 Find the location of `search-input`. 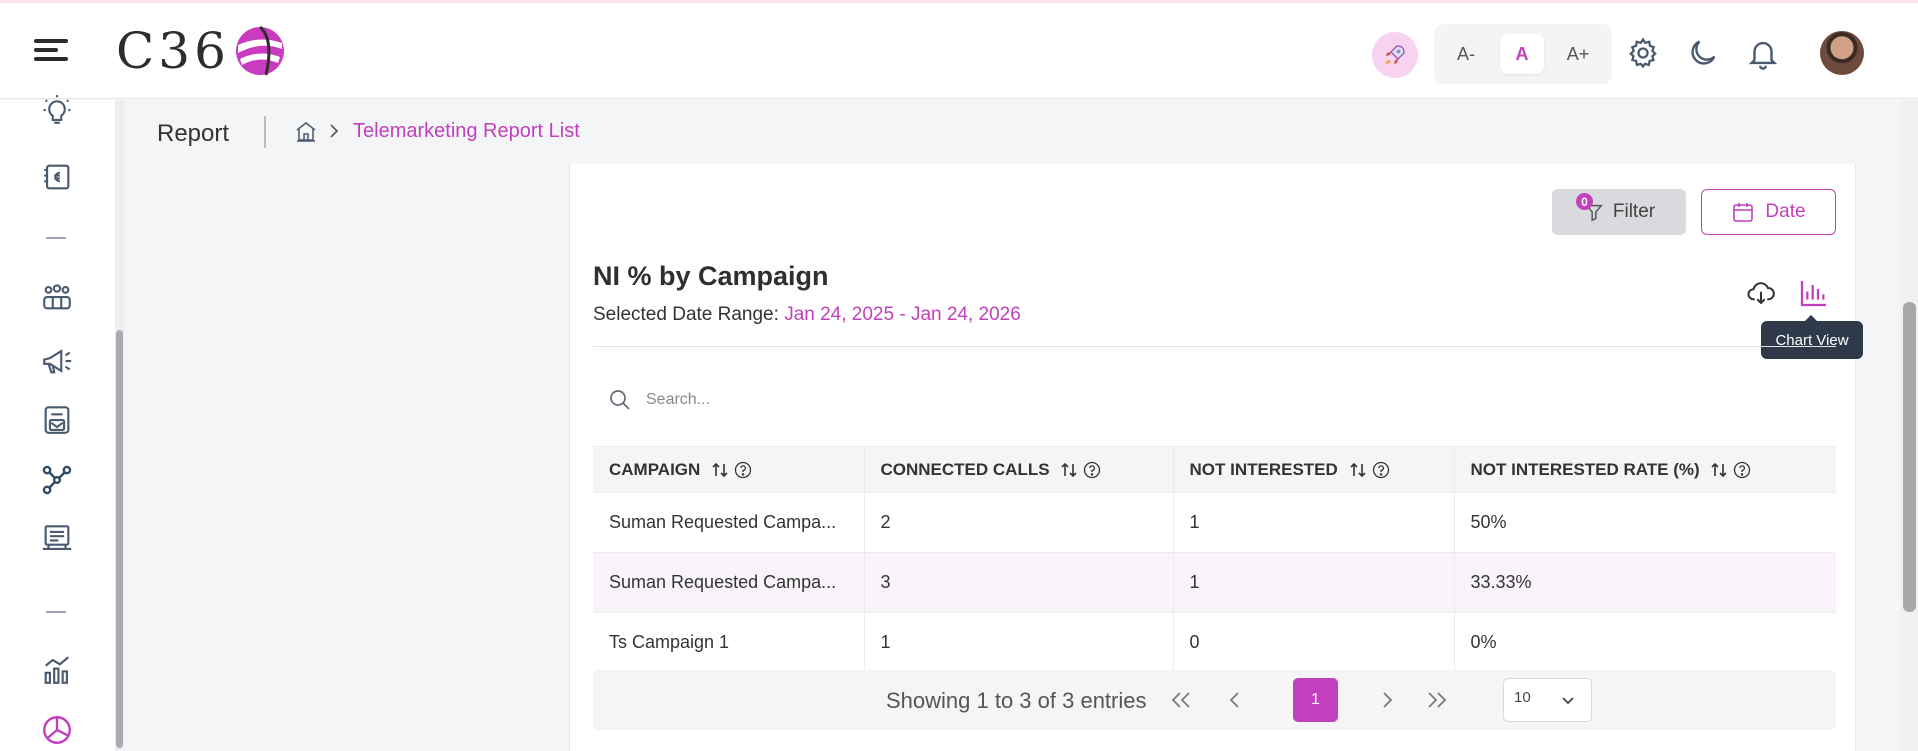

search-input is located at coordinates (846, 400).